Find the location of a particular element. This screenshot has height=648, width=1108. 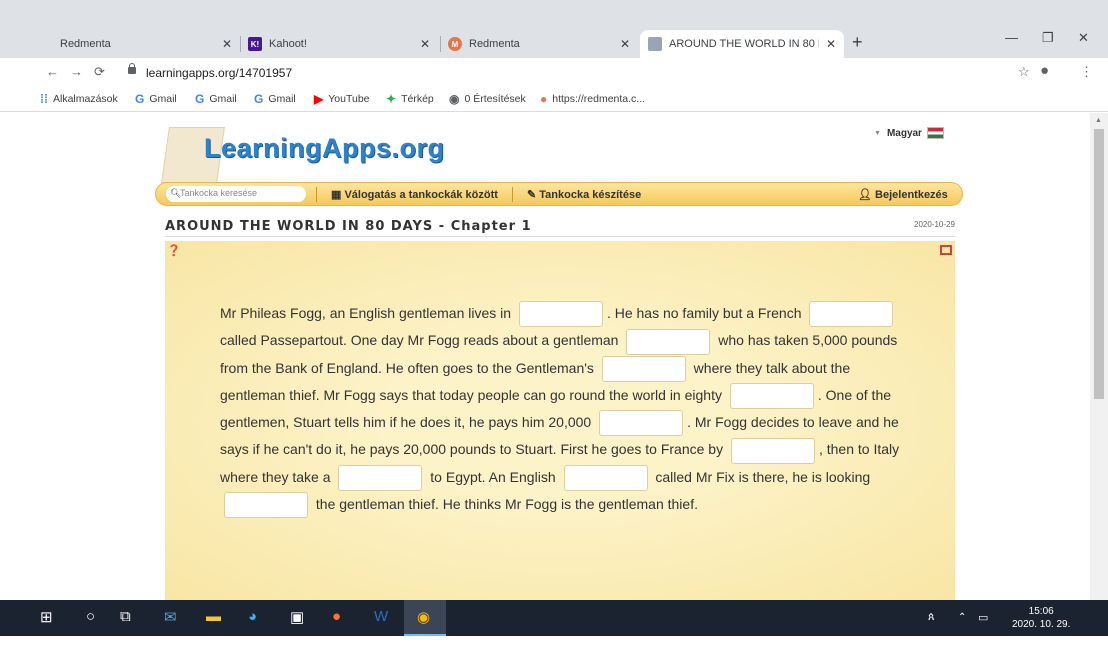

tab-redmenta-1: Redmenta ✕ is located at coordinates (140, 44).